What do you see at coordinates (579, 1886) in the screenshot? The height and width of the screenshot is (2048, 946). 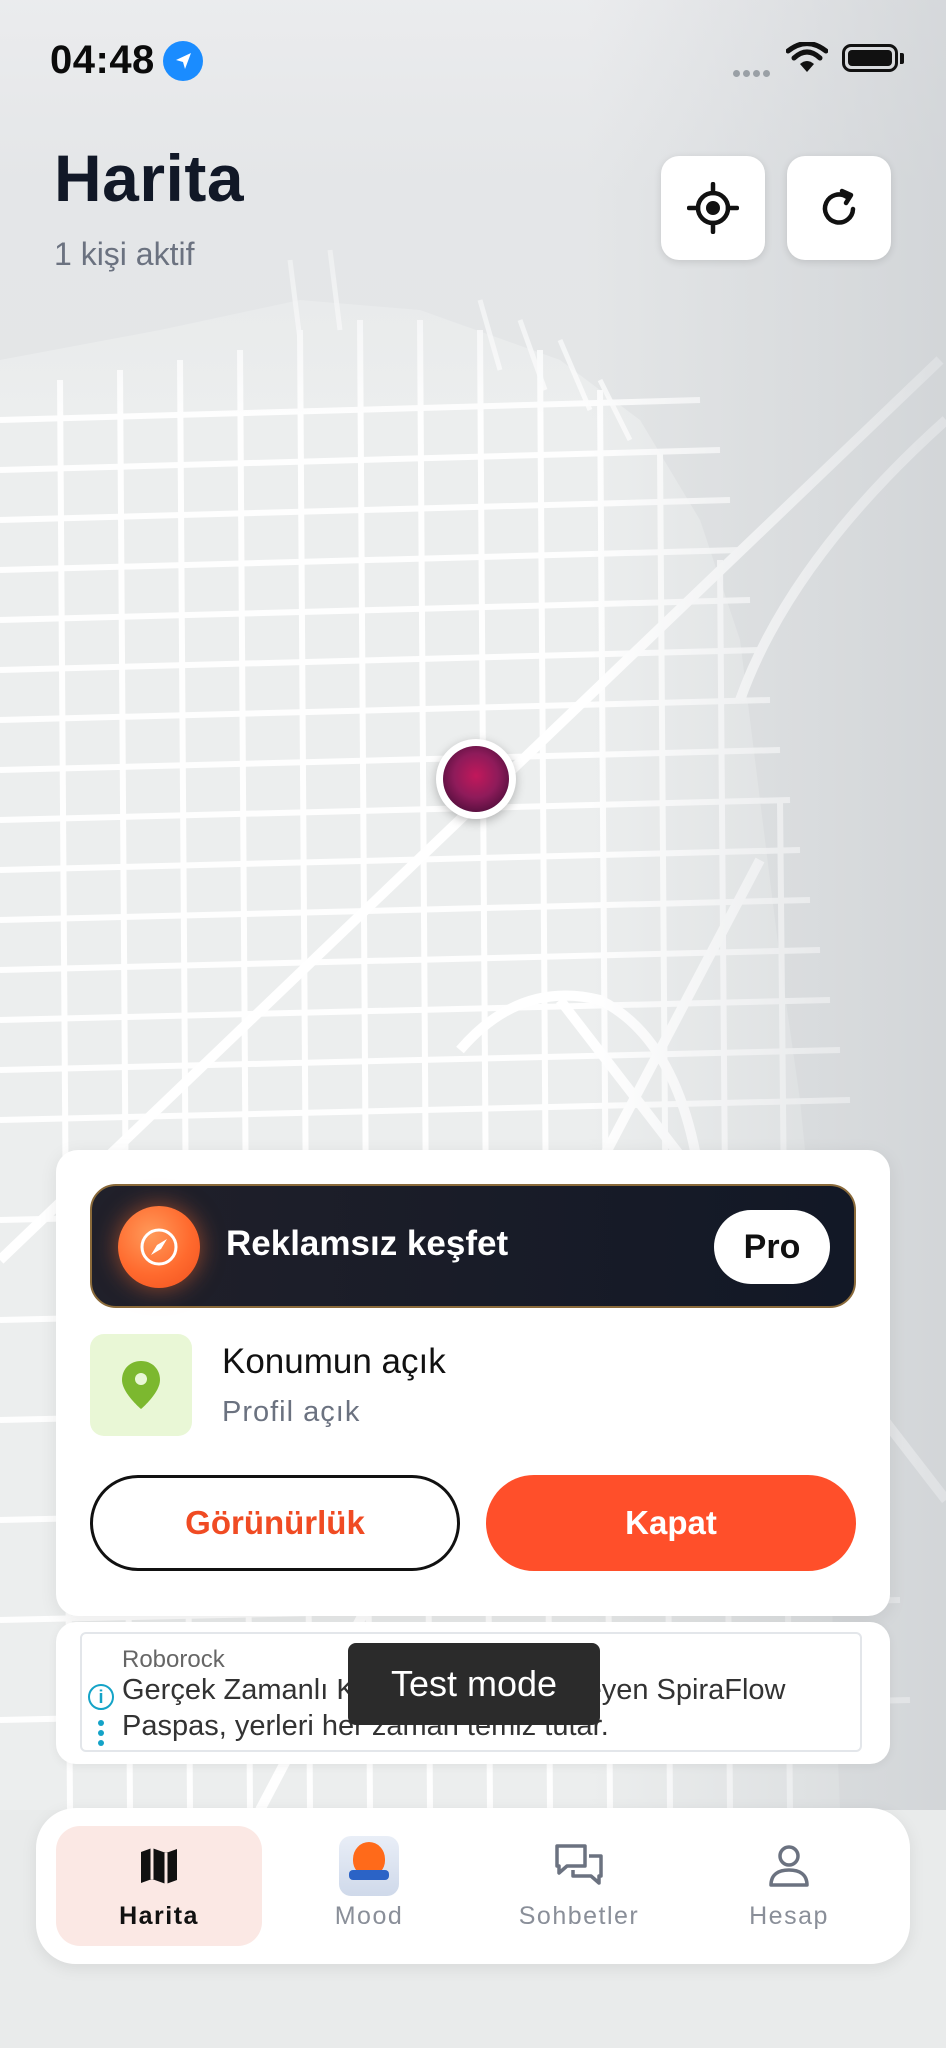 I see `tab-sohbetler: Sohbetler` at bounding box center [579, 1886].